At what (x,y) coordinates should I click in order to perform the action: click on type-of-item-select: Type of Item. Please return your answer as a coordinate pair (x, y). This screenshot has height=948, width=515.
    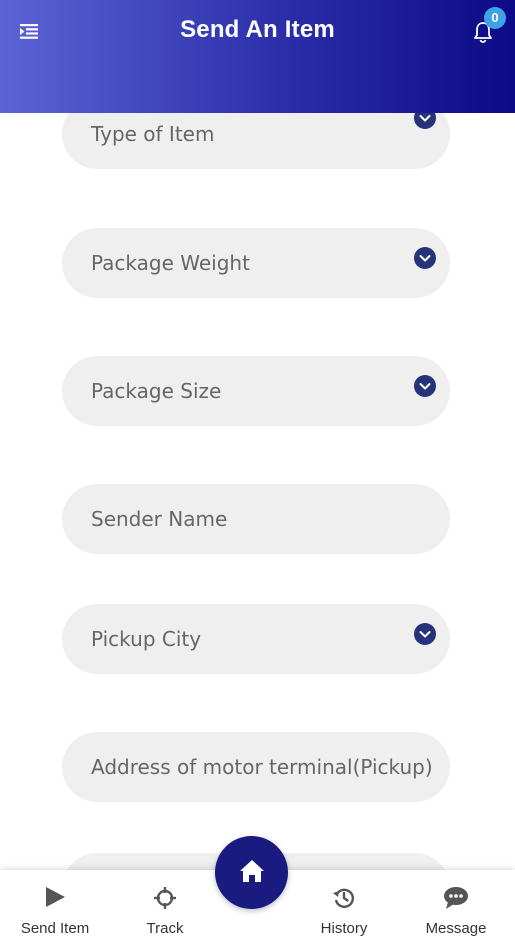
    Looking at the image, I should click on (256, 141).